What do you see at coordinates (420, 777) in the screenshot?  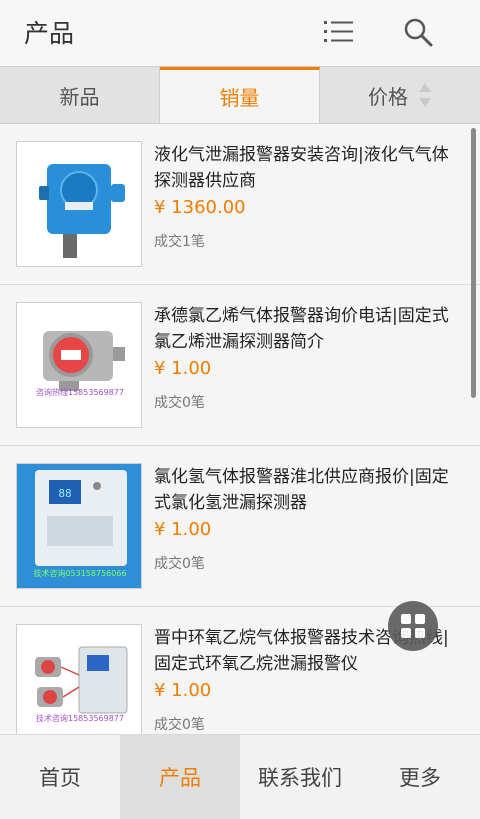 I see `nav-more: 更多` at bounding box center [420, 777].